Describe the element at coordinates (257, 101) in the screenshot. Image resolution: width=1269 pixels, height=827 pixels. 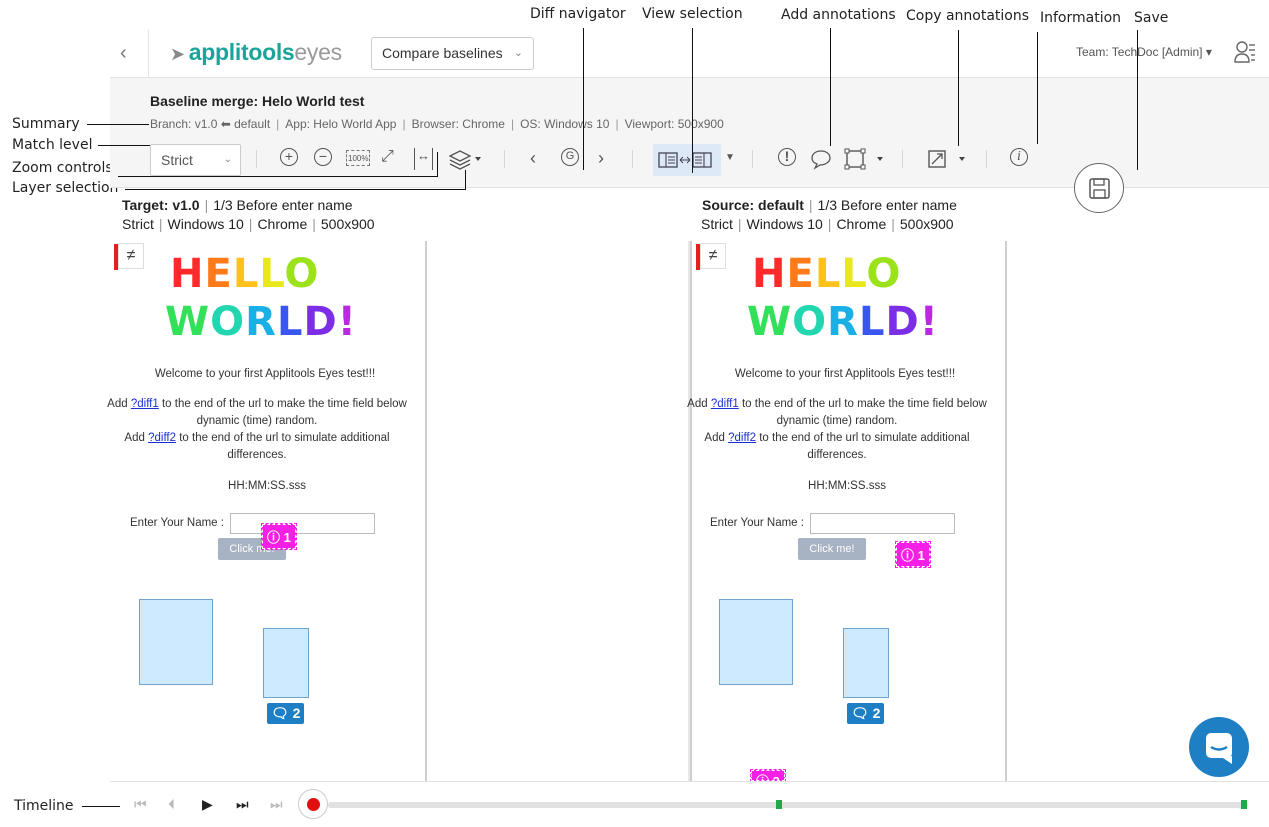
I see `page-title: Baseline merge: Helo World test` at that location.